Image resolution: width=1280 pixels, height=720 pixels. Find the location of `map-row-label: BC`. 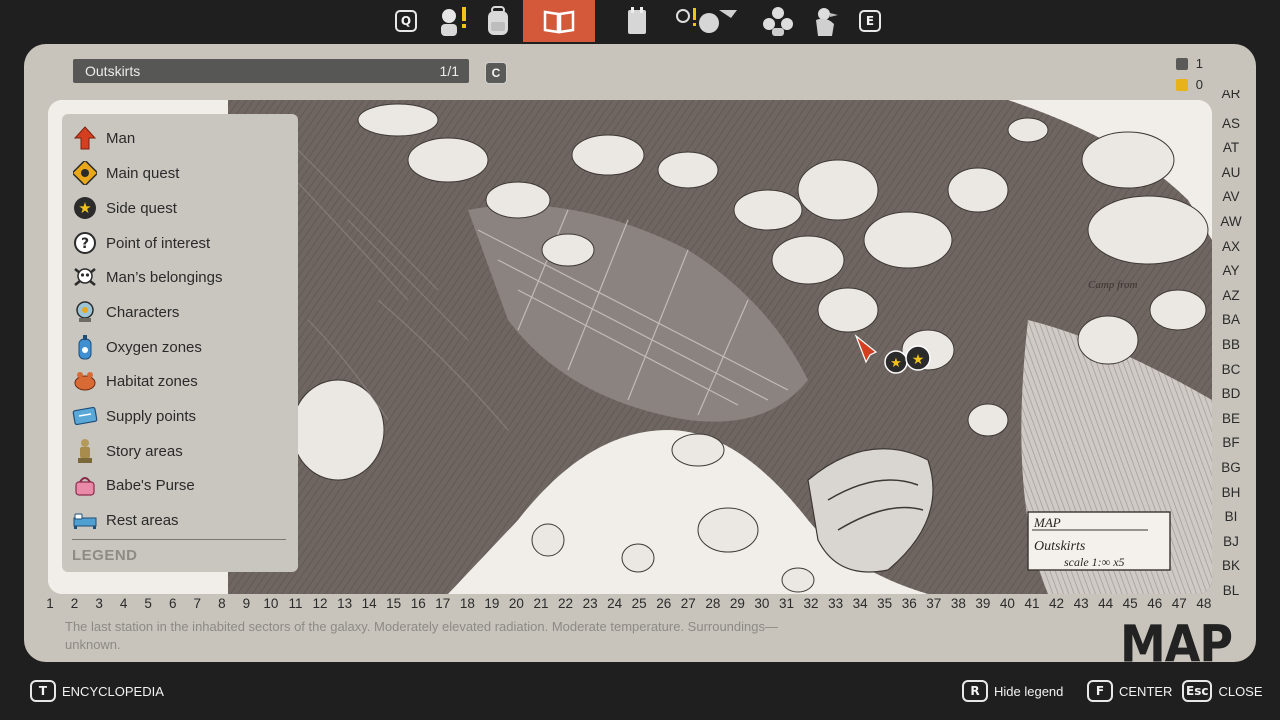

map-row-label: BC is located at coordinates (1231, 369).